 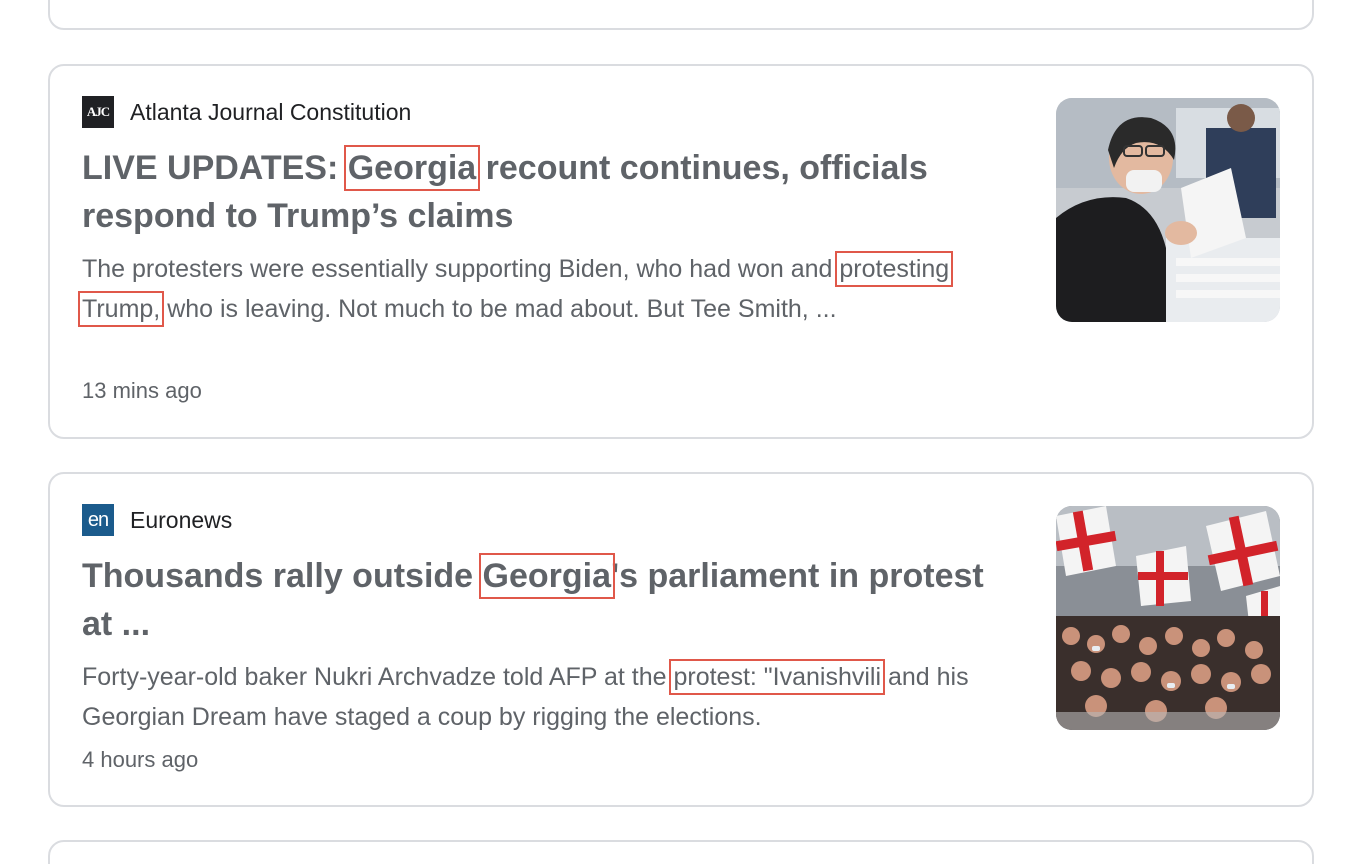 I want to click on highlighted-term: protest: "Ivanishvili, so click(x=777, y=677).